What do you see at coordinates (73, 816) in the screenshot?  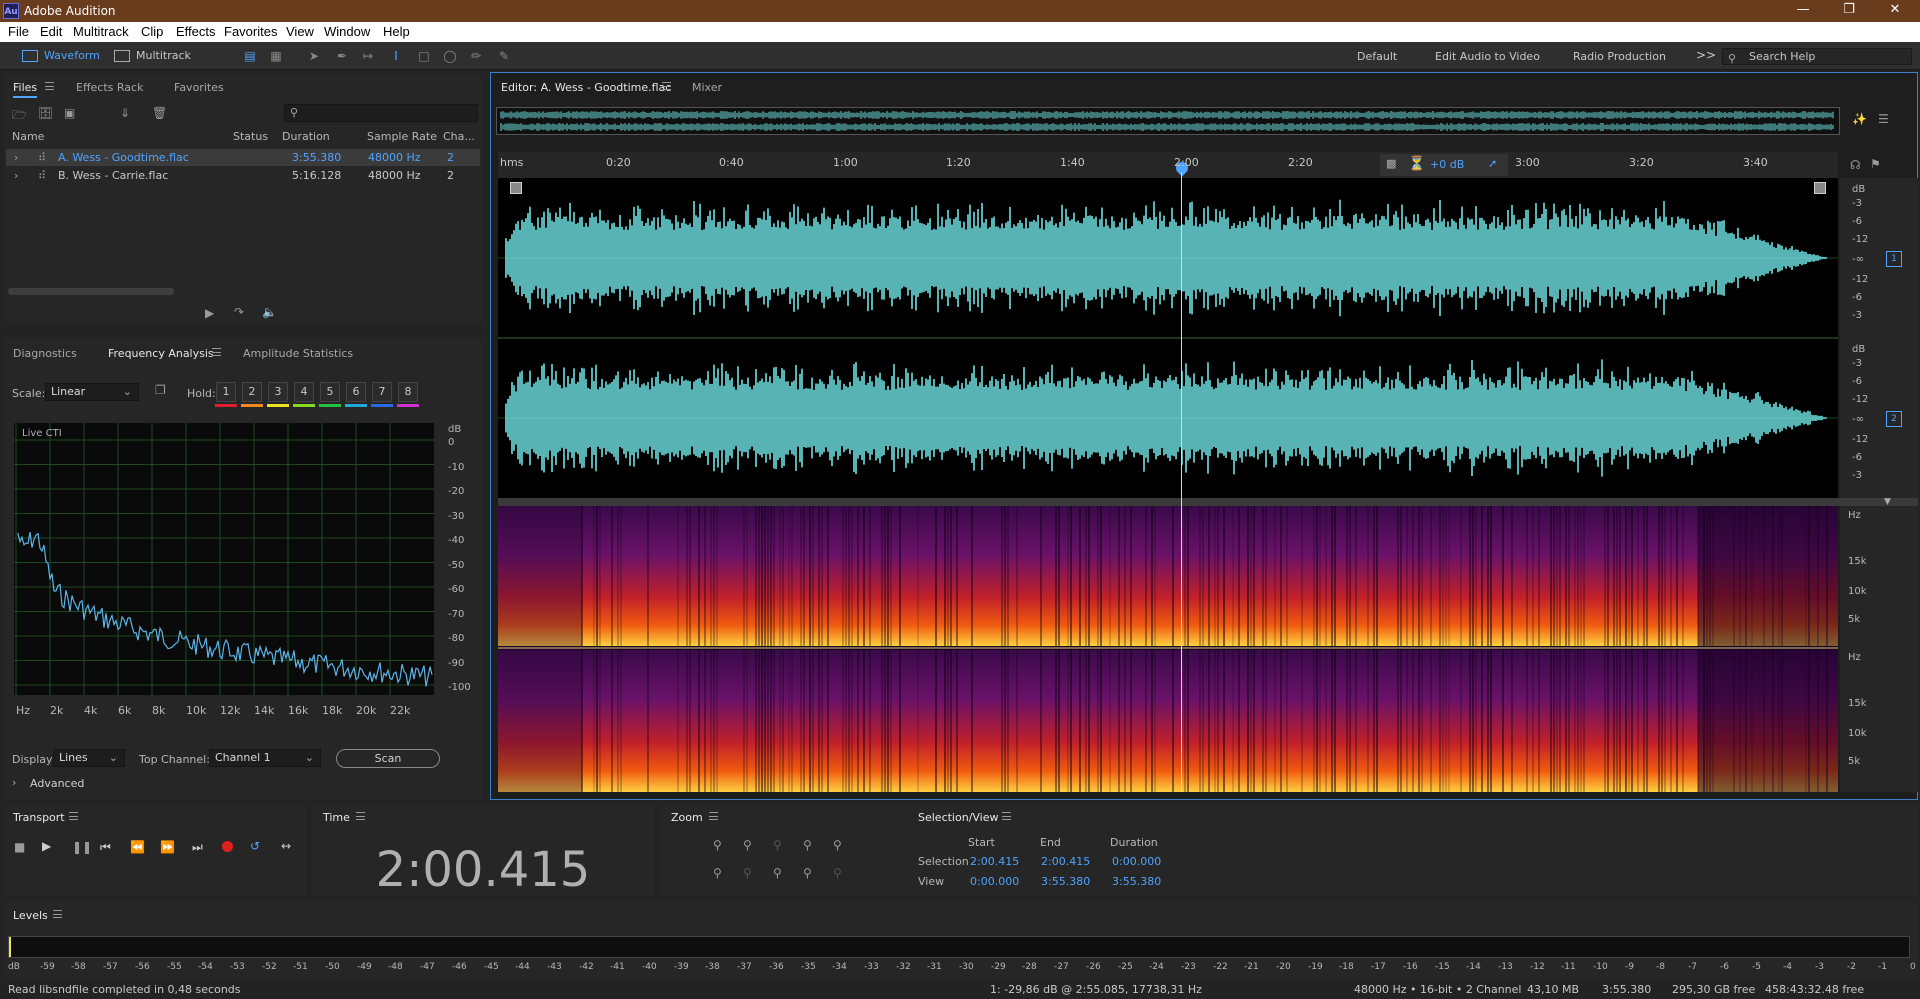 I see `transport-menu-icon` at bounding box center [73, 816].